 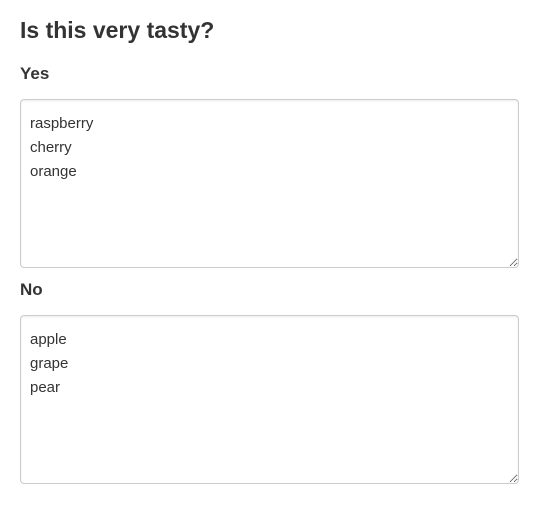 What do you see at coordinates (31, 289) in the screenshot?
I see `no-label: No` at bounding box center [31, 289].